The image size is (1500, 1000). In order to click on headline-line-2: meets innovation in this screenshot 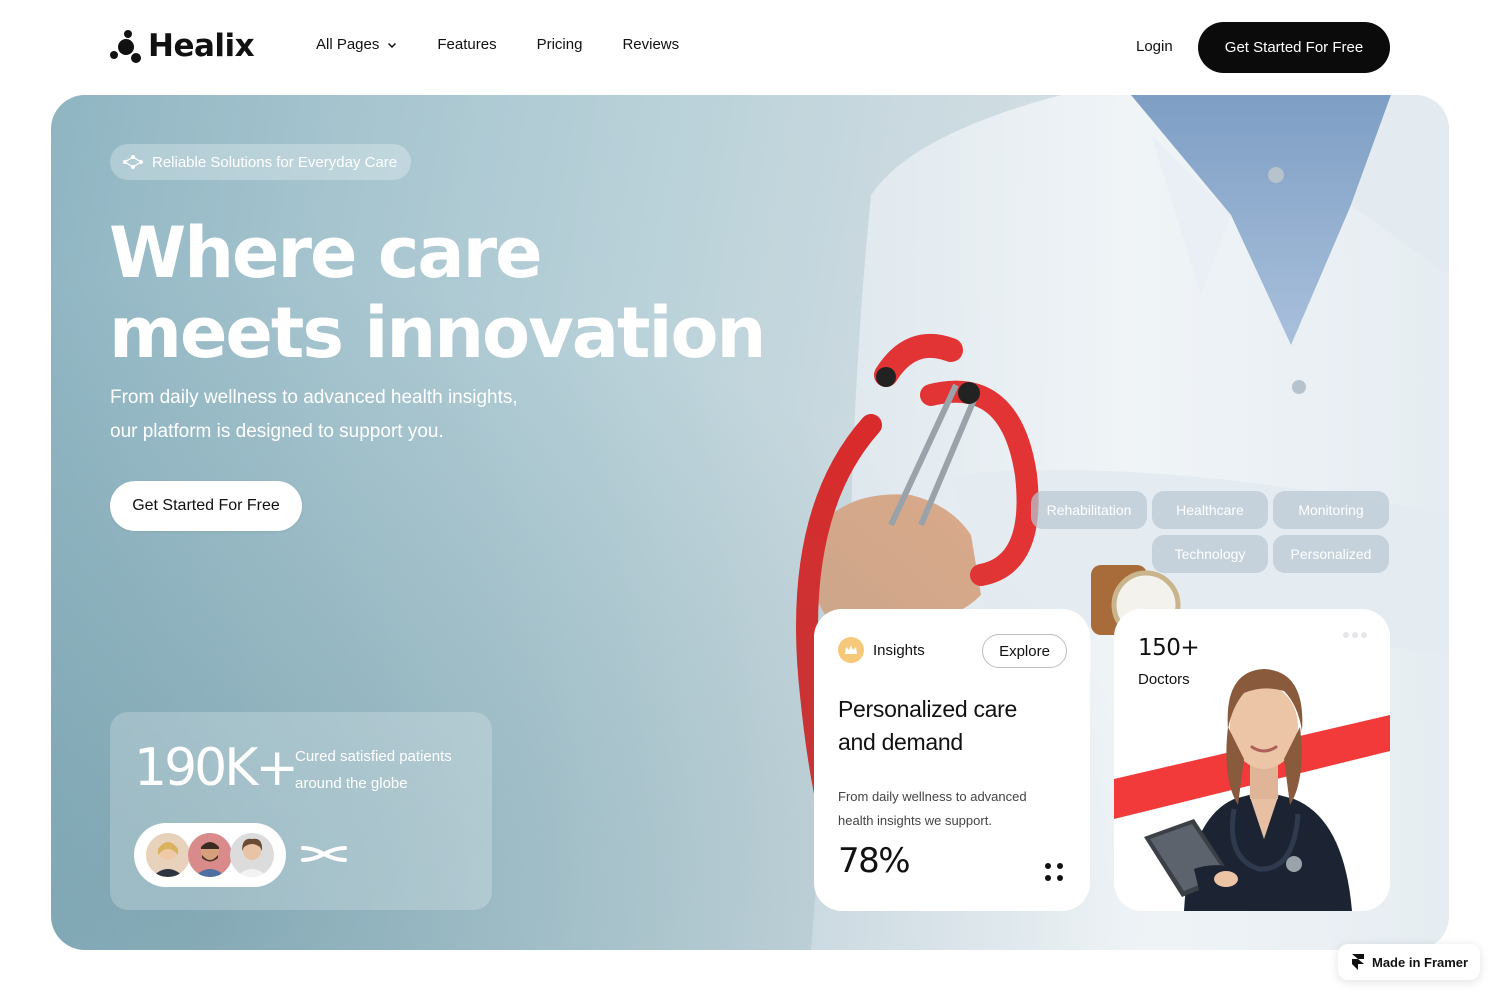, I will do `click(437, 333)`.